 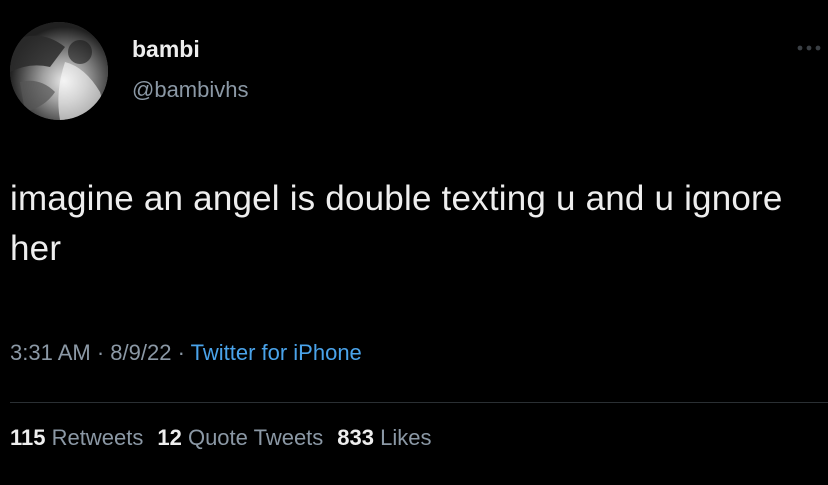 I want to click on tweet-stats: 115 Retweets 12 Quote Tweets 833 Likes, so click(x=228, y=438).